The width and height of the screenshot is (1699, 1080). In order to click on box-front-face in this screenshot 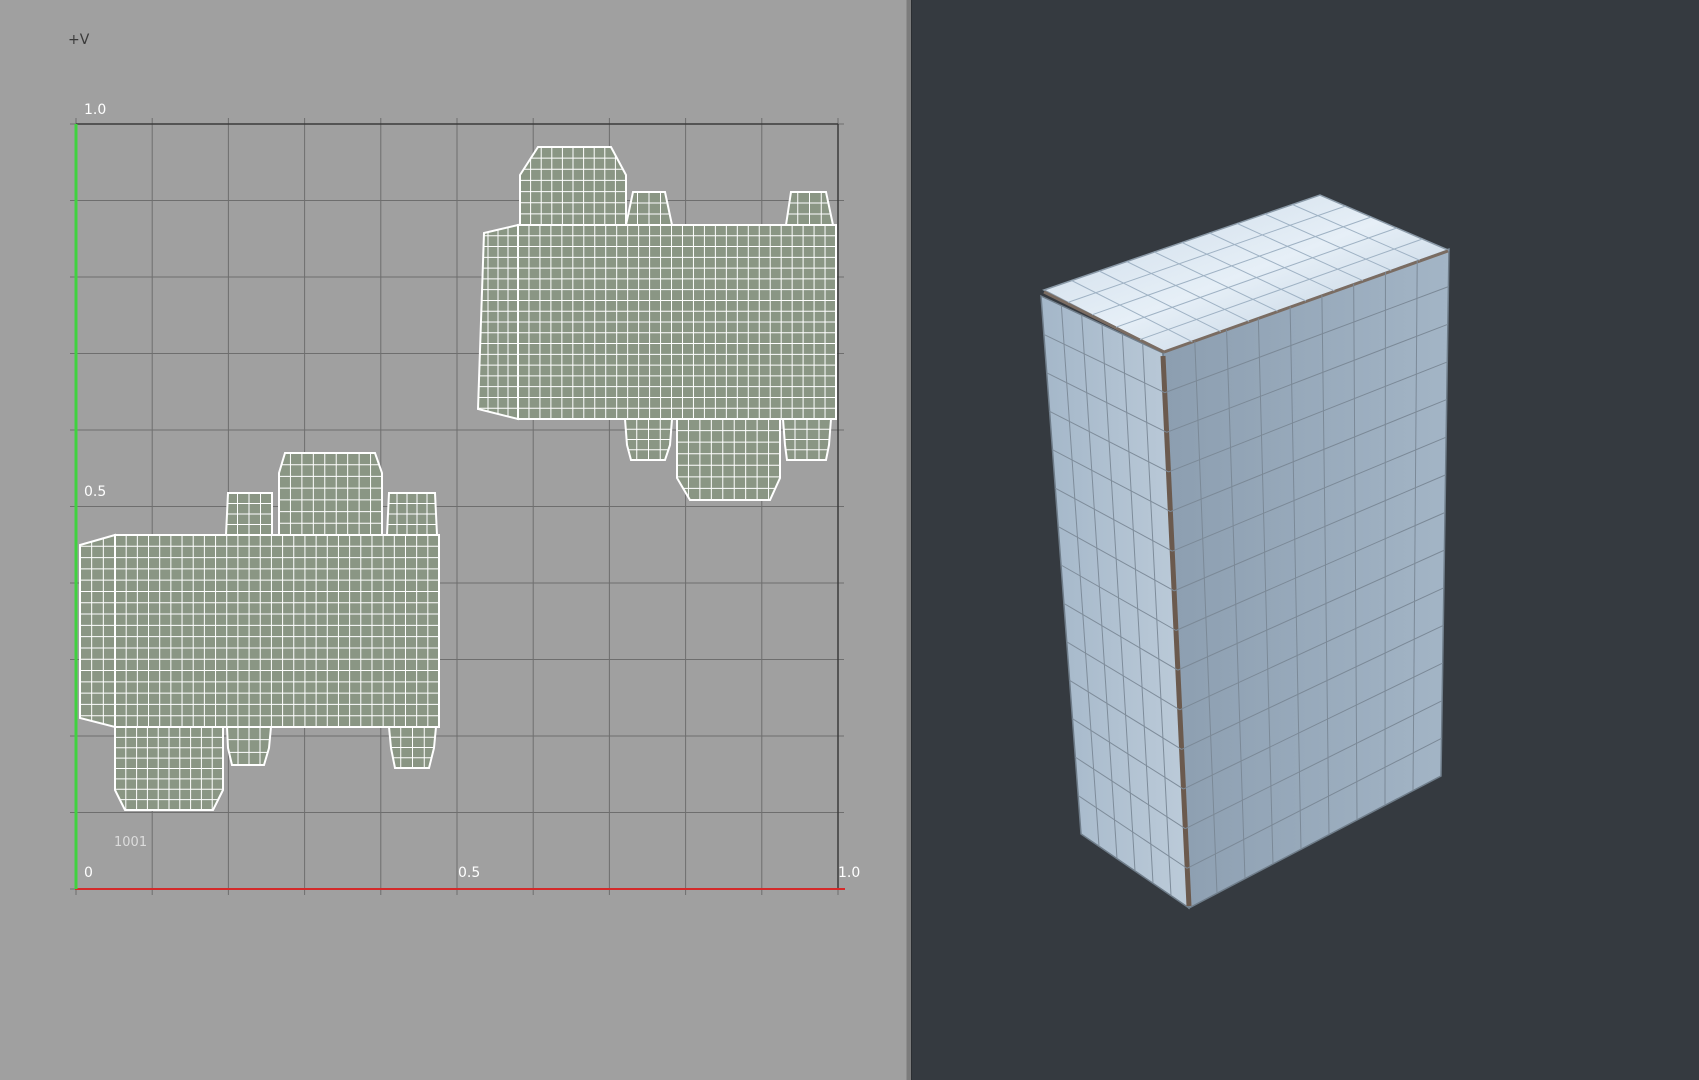, I will do `click(1306, 578)`.